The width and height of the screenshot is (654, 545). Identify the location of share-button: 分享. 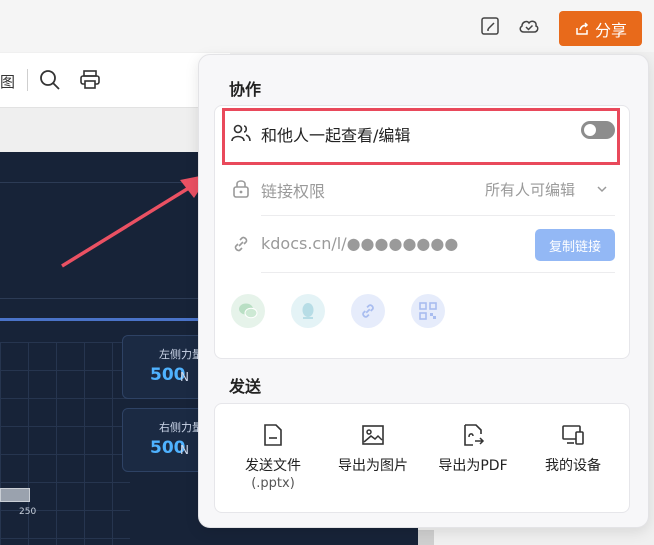
(600, 28).